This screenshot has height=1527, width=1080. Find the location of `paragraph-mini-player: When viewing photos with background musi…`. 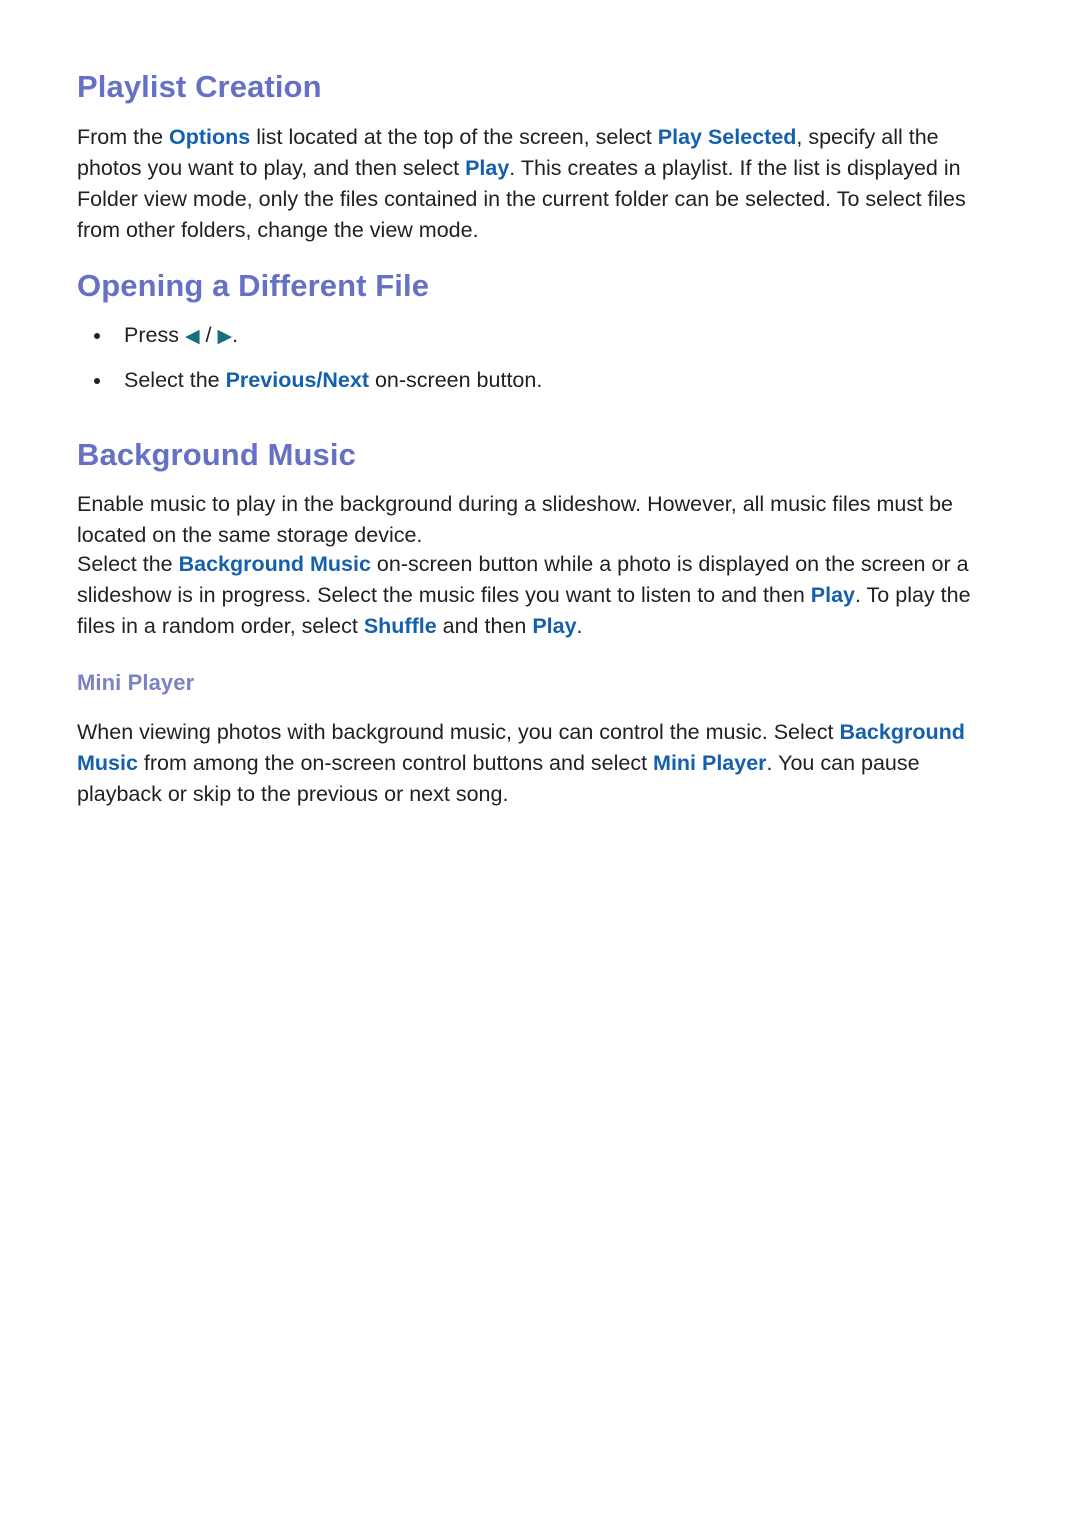

paragraph-mini-player: When viewing photos with background musi… is located at coordinates (542, 763).